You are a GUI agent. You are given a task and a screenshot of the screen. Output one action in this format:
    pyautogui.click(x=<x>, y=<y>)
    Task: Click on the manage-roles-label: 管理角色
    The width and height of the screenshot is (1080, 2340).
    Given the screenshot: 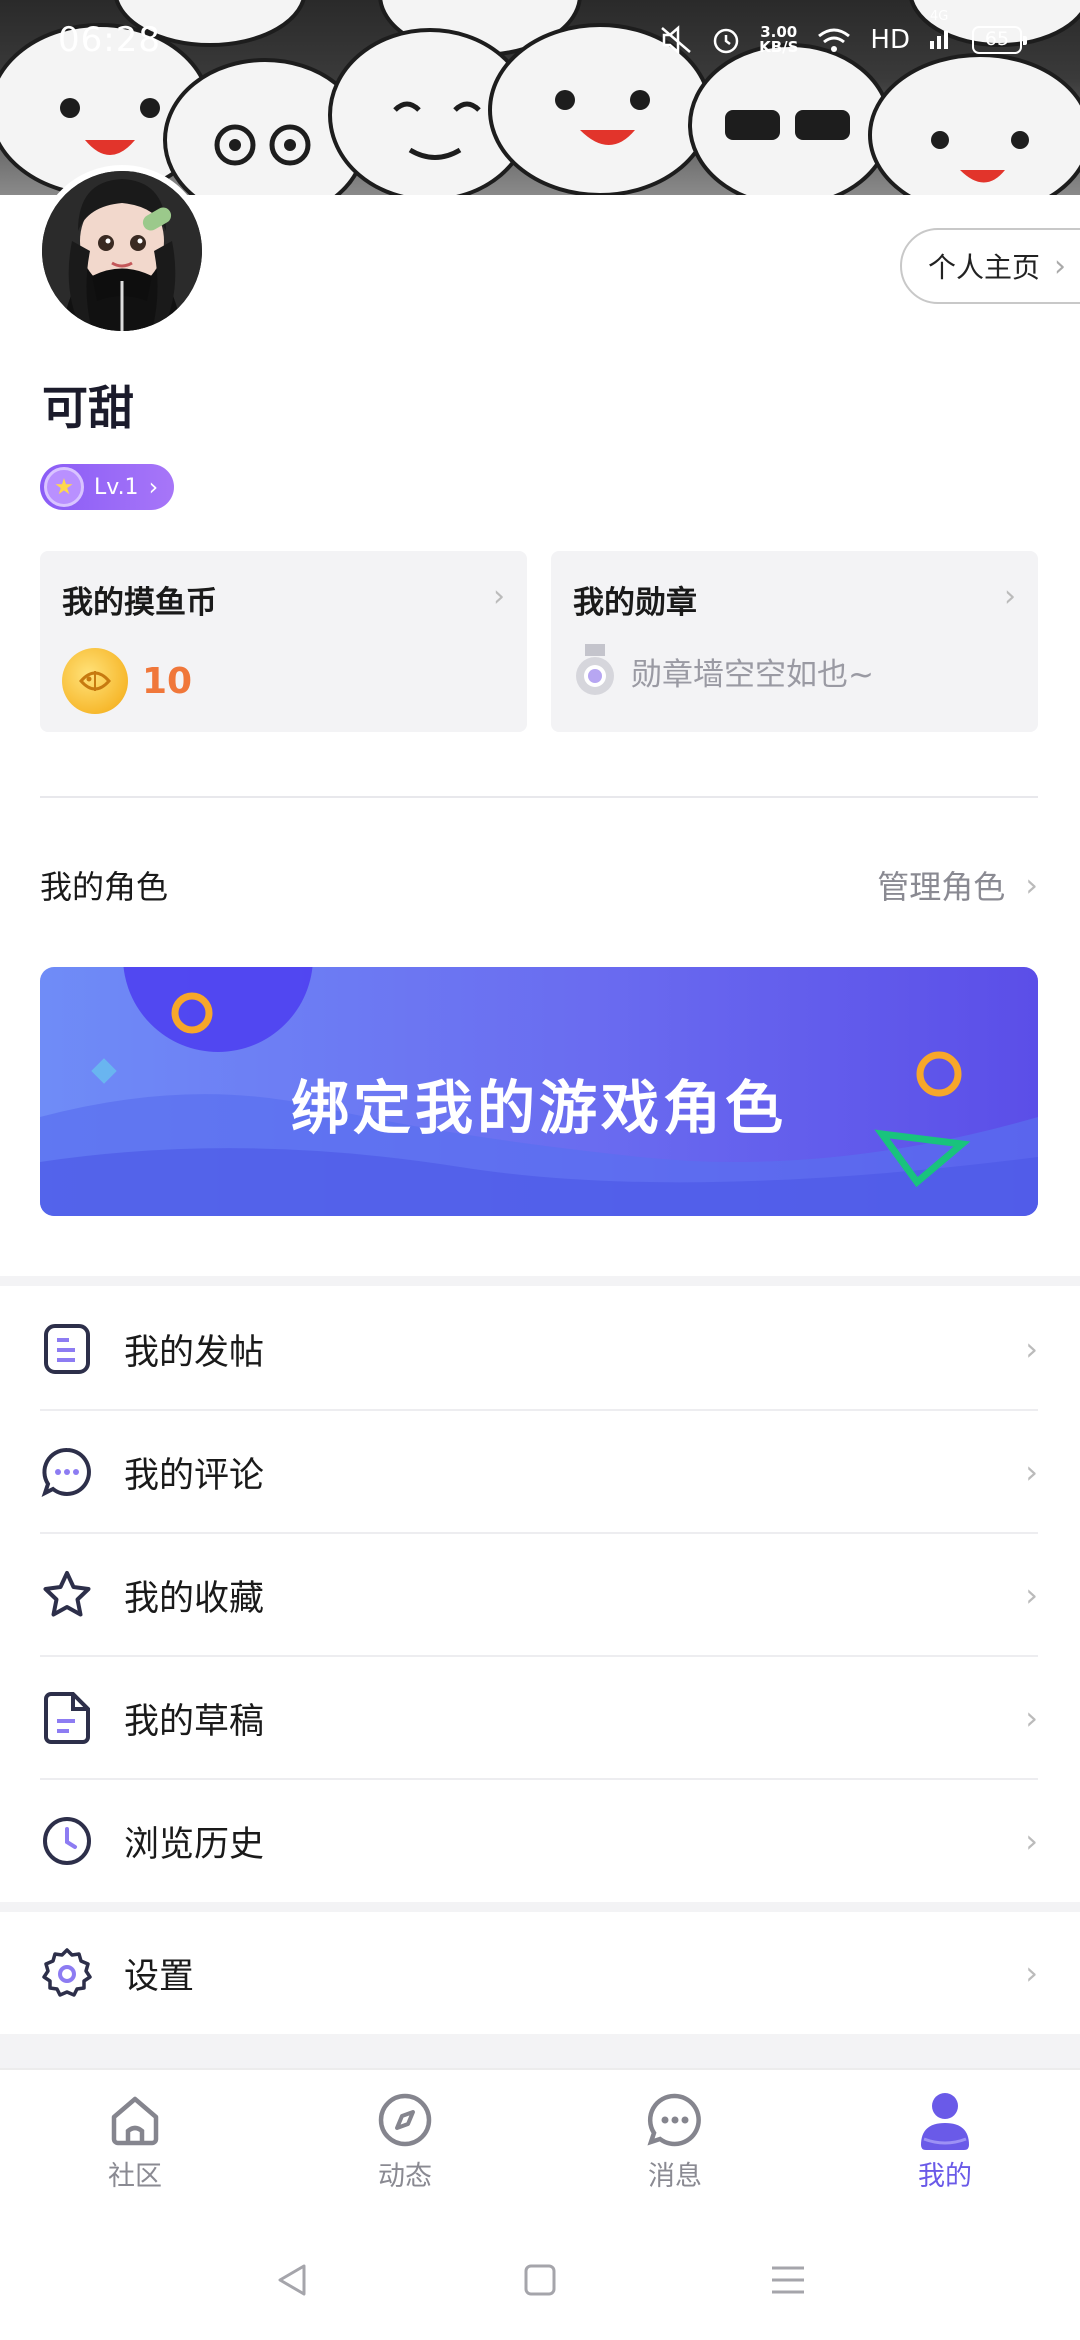 What is the action you would take?
    pyautogui.click(x=941, y=887)
    